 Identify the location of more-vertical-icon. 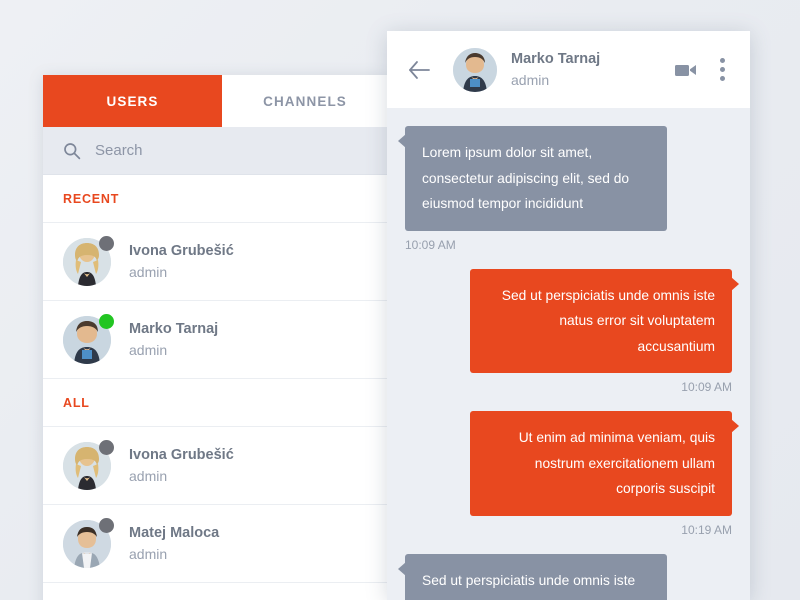
(722, 69).